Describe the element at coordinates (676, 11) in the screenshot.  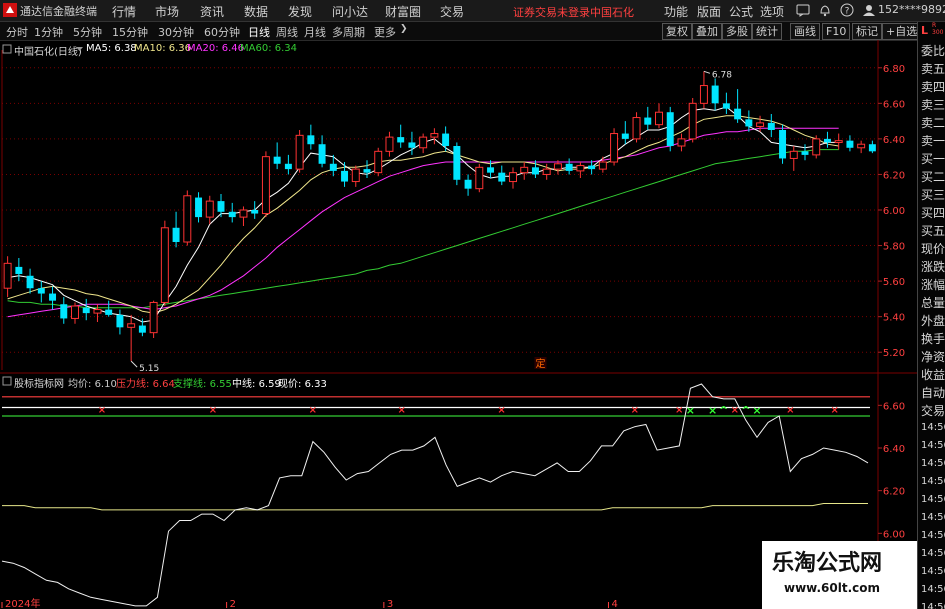
I see `menu-item-function: 功能` at that location.